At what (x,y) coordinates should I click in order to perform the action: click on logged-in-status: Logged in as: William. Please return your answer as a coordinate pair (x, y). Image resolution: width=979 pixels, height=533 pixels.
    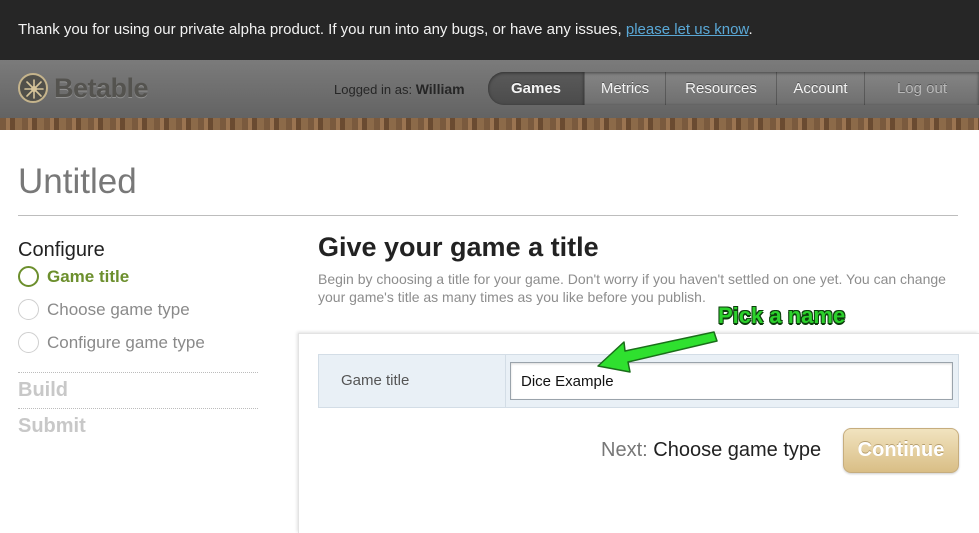
    Looking at the image, I should click on (399, 89).